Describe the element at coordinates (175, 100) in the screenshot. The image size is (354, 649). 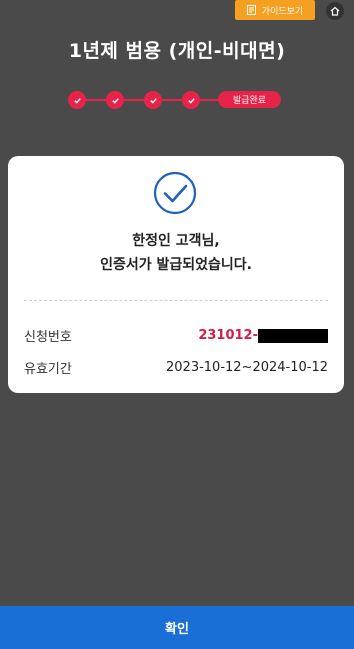
I see `progress-steps: 발급완료` at that location.